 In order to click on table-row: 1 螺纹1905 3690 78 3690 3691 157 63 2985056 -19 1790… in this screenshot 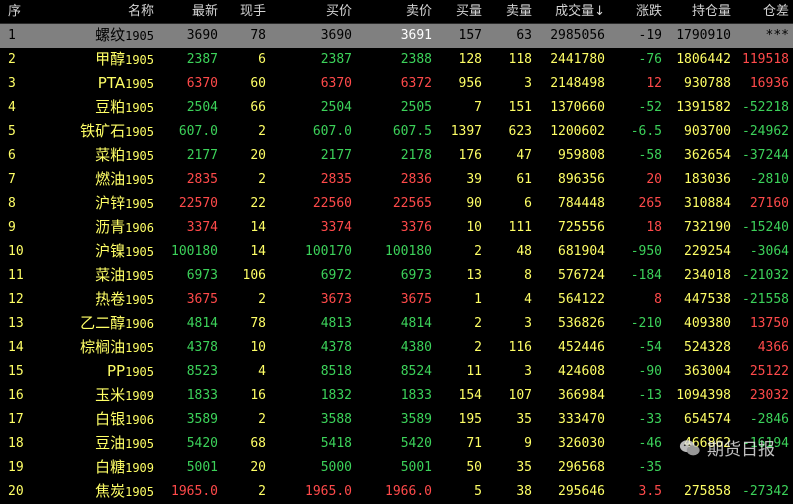, I will do `click(396, 36)`.